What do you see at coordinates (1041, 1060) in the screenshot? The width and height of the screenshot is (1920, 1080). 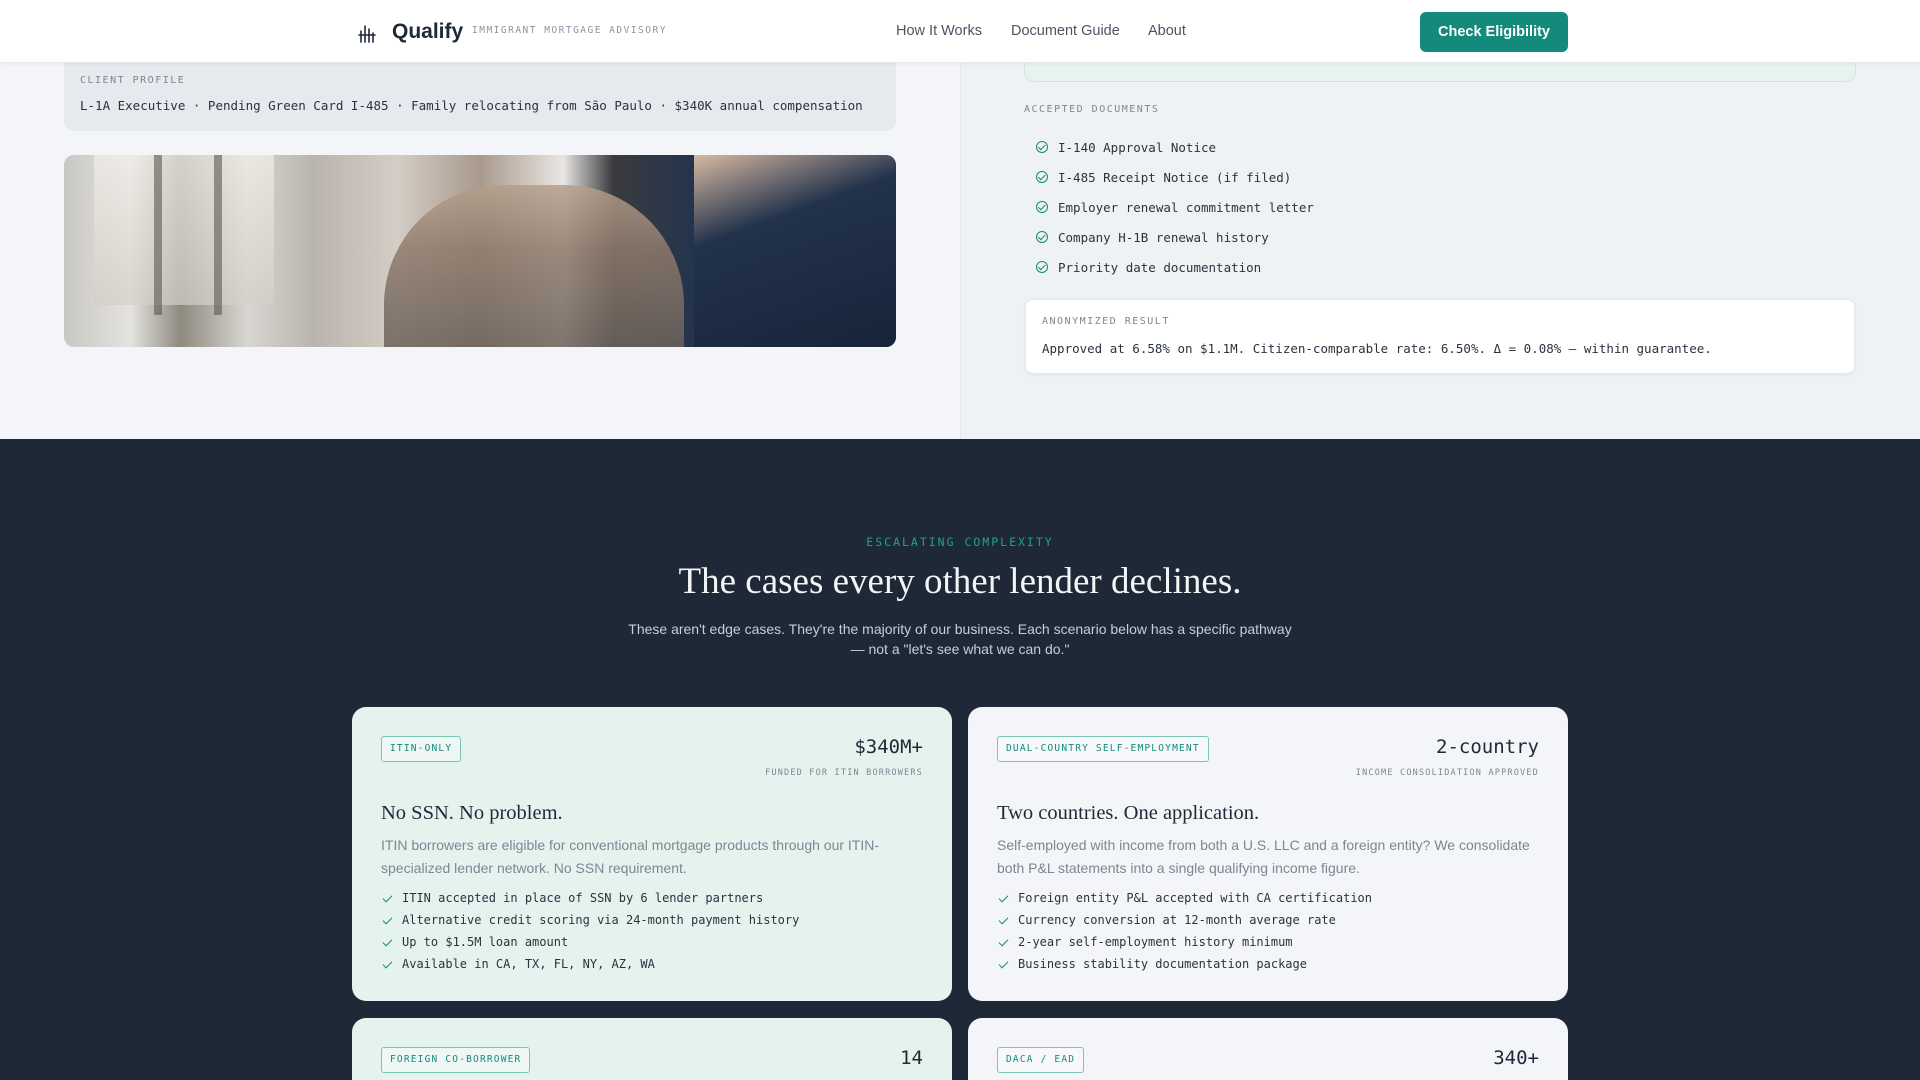 I see `case-tag: DACA / EAD` at bounding box center [1041, 1060].